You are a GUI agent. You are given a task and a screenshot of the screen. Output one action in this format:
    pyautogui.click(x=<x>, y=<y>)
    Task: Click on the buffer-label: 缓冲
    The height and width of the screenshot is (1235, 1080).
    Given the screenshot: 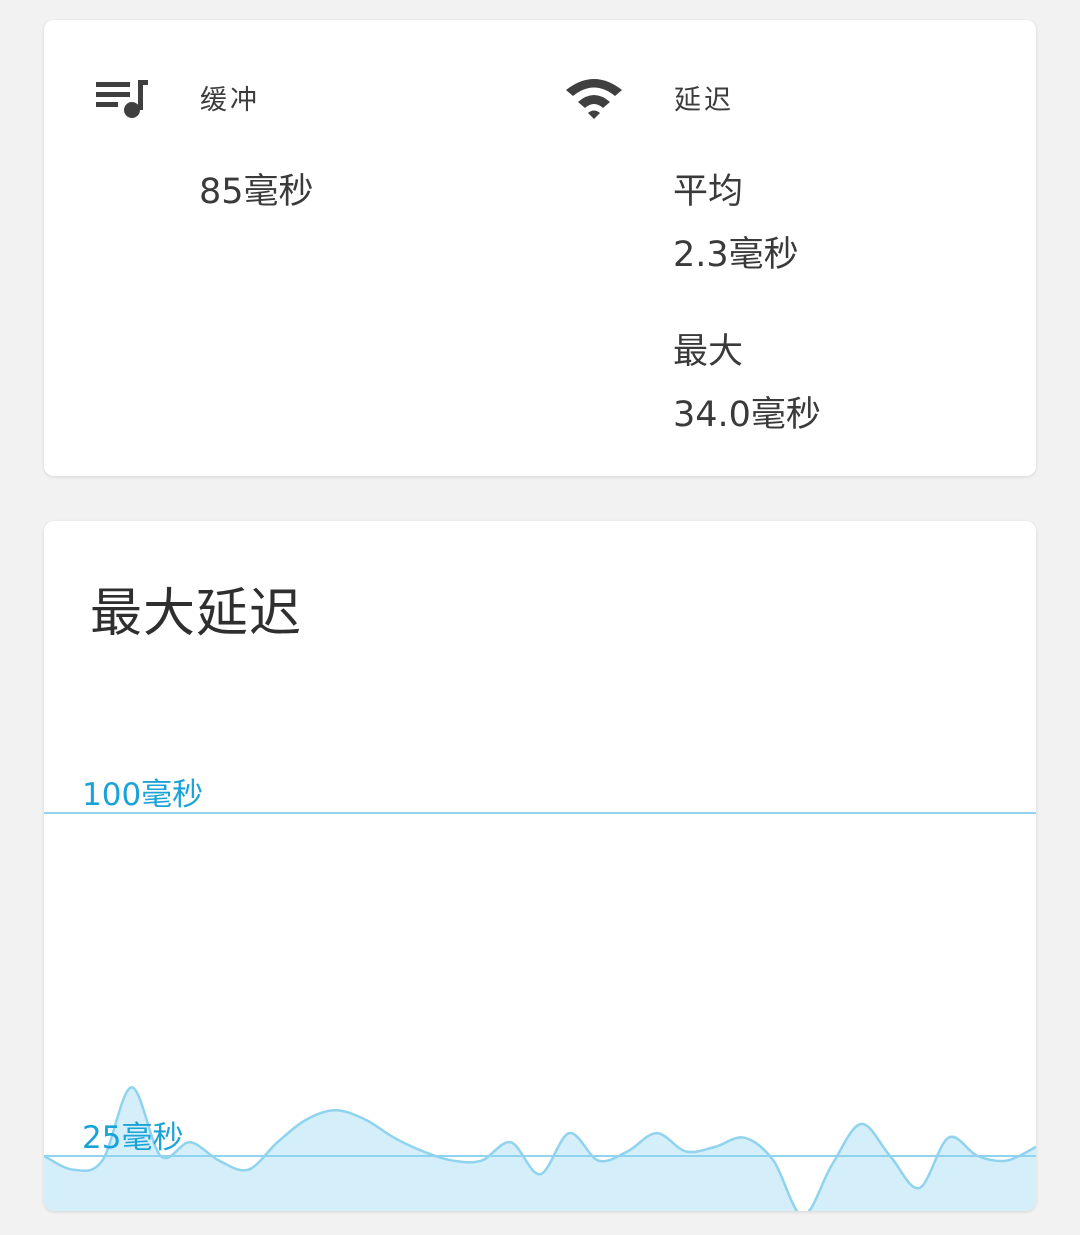 What is the action you would take?
    pyautogui.click(x=230, y=100)
    